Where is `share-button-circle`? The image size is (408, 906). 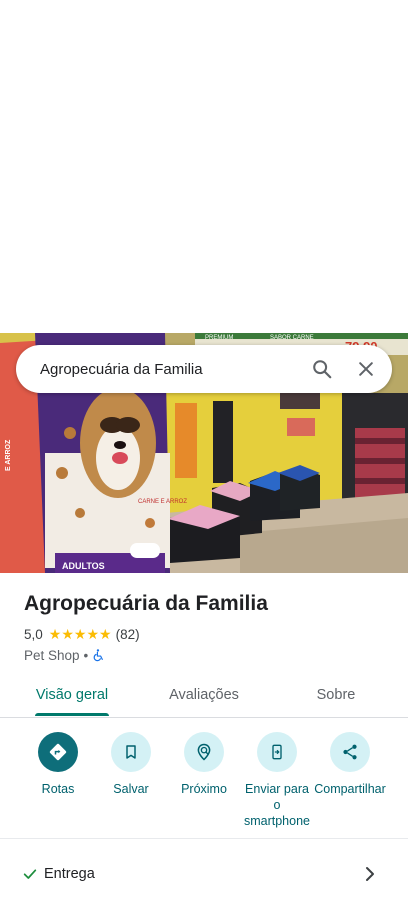 share-button-circle is located at coordinates (350, 752).